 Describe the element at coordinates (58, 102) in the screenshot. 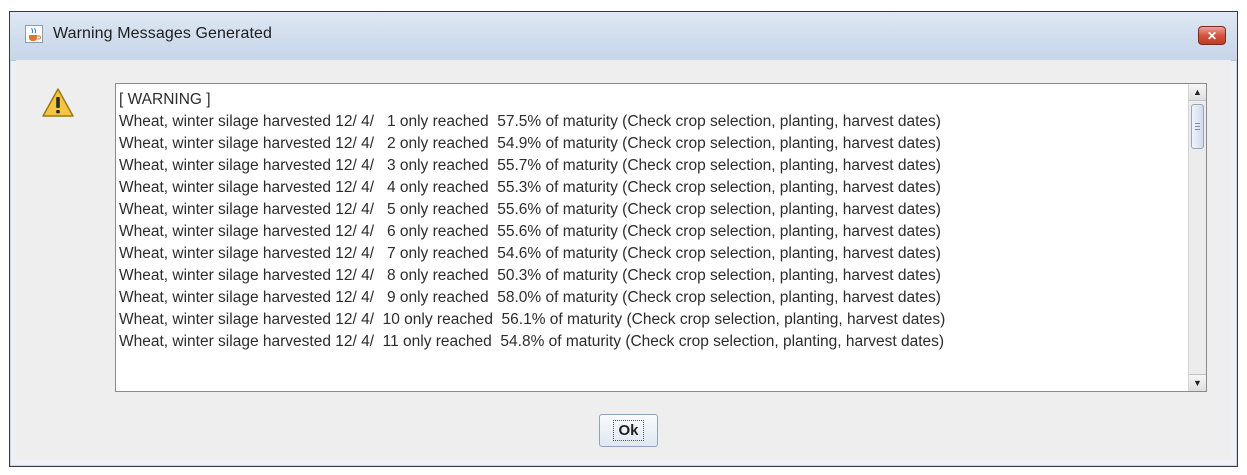

I see `warning-triangle-icon` at that location.